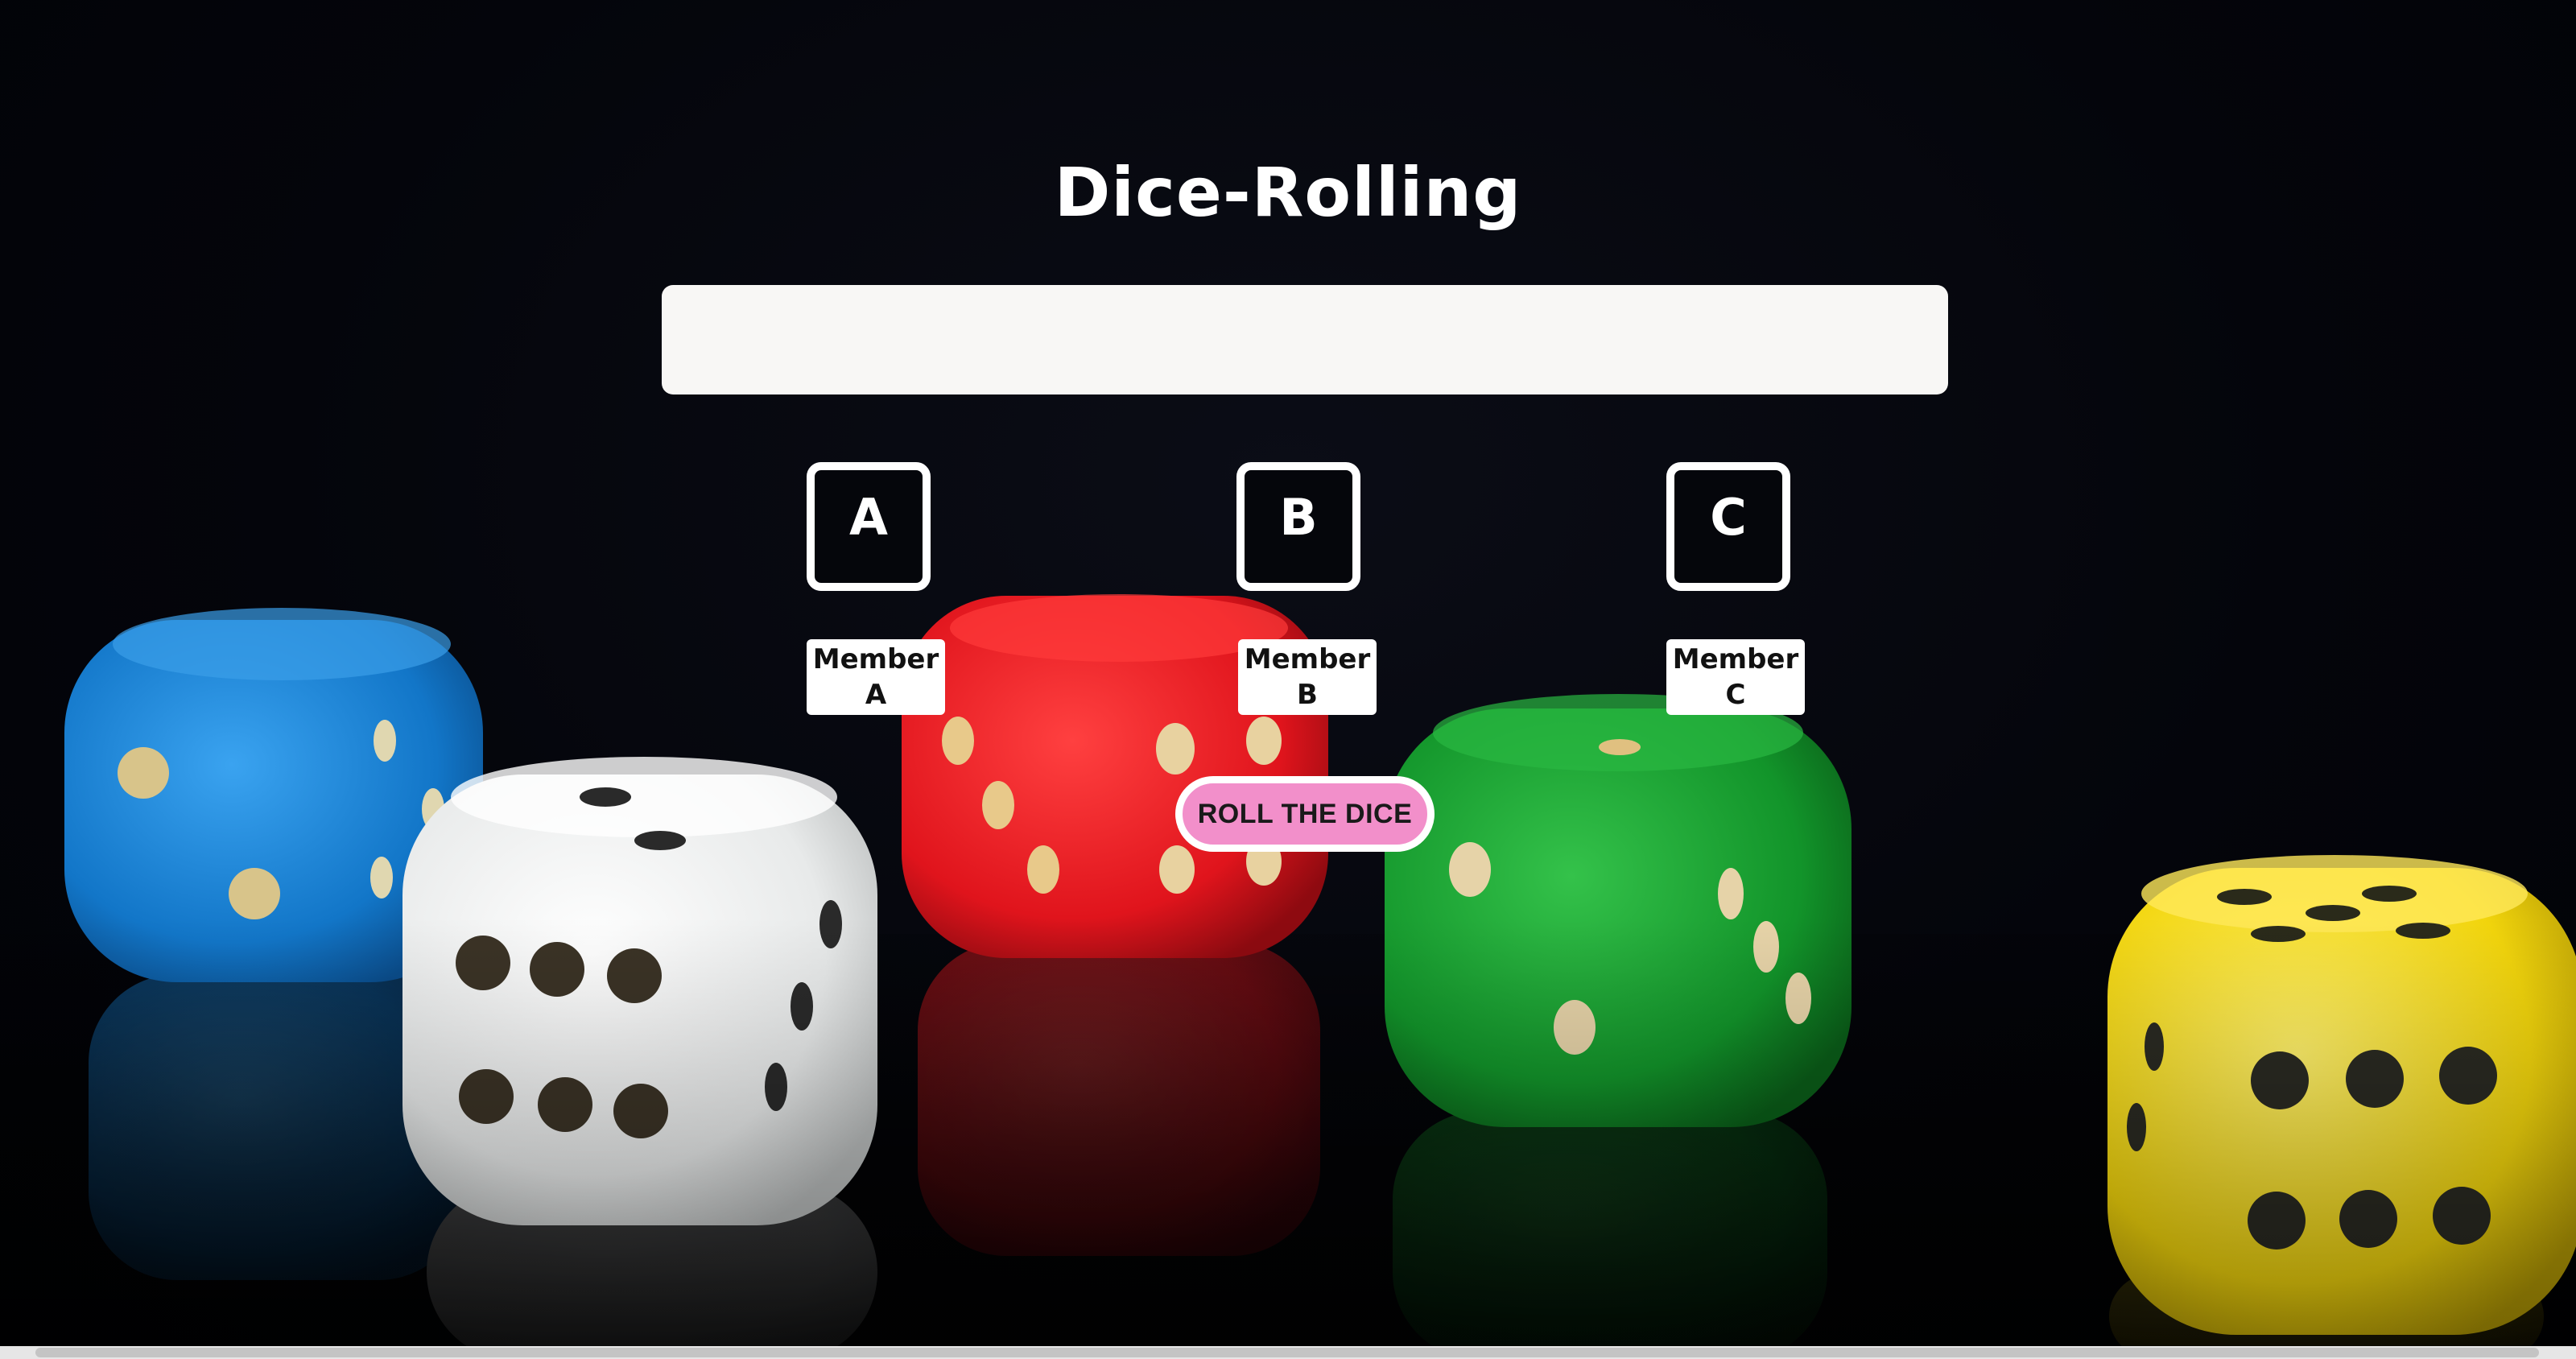 Image resolution: width=2576 pixels, height=1359 pixels. I want to click on die-b: B, so click(1298, 526).